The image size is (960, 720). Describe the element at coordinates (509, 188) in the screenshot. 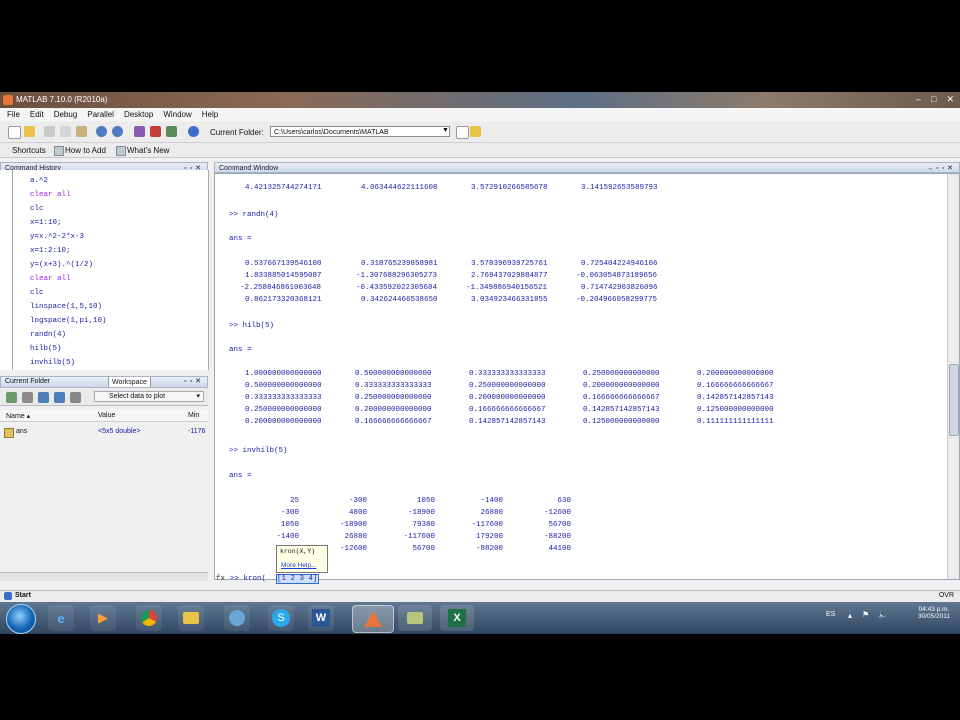

I see `output-cell: 3.572910266585678` at that location.